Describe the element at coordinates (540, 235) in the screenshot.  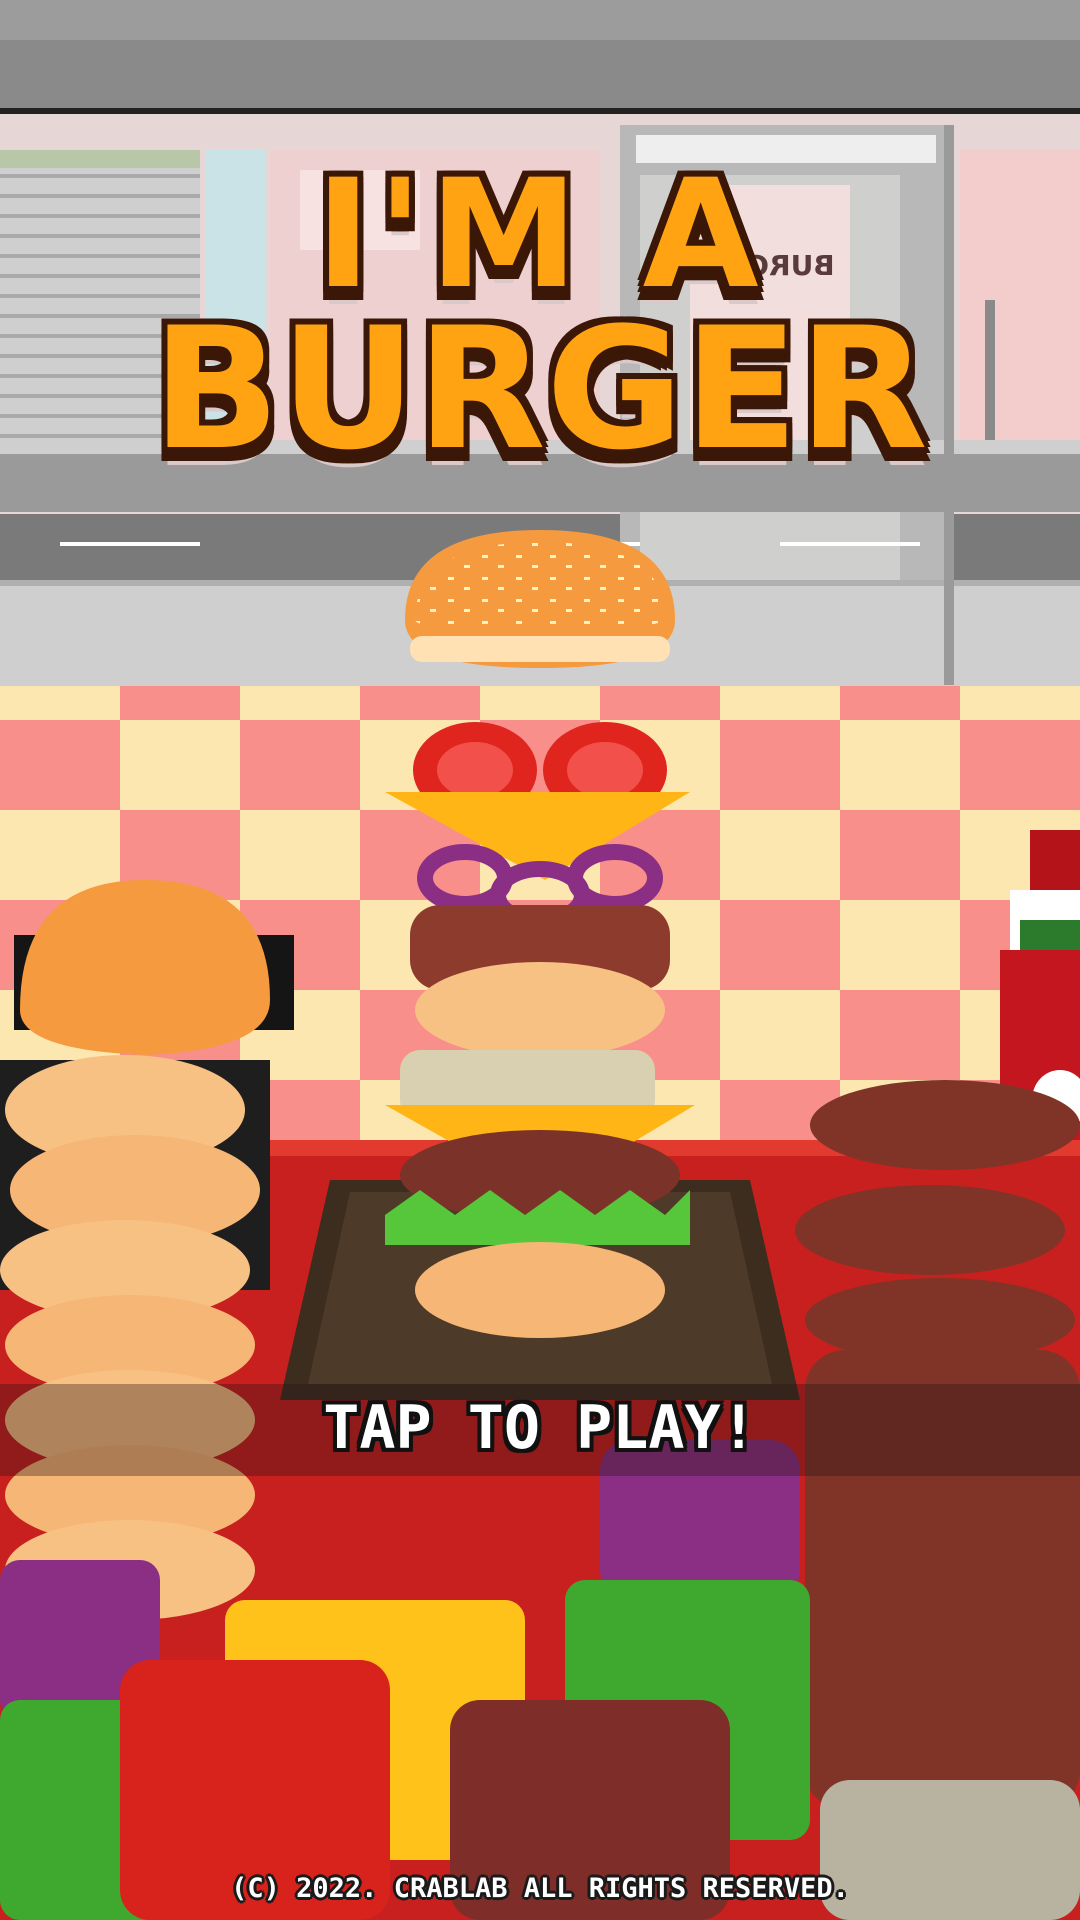
I see `title-line-1: I'M A` at that location.